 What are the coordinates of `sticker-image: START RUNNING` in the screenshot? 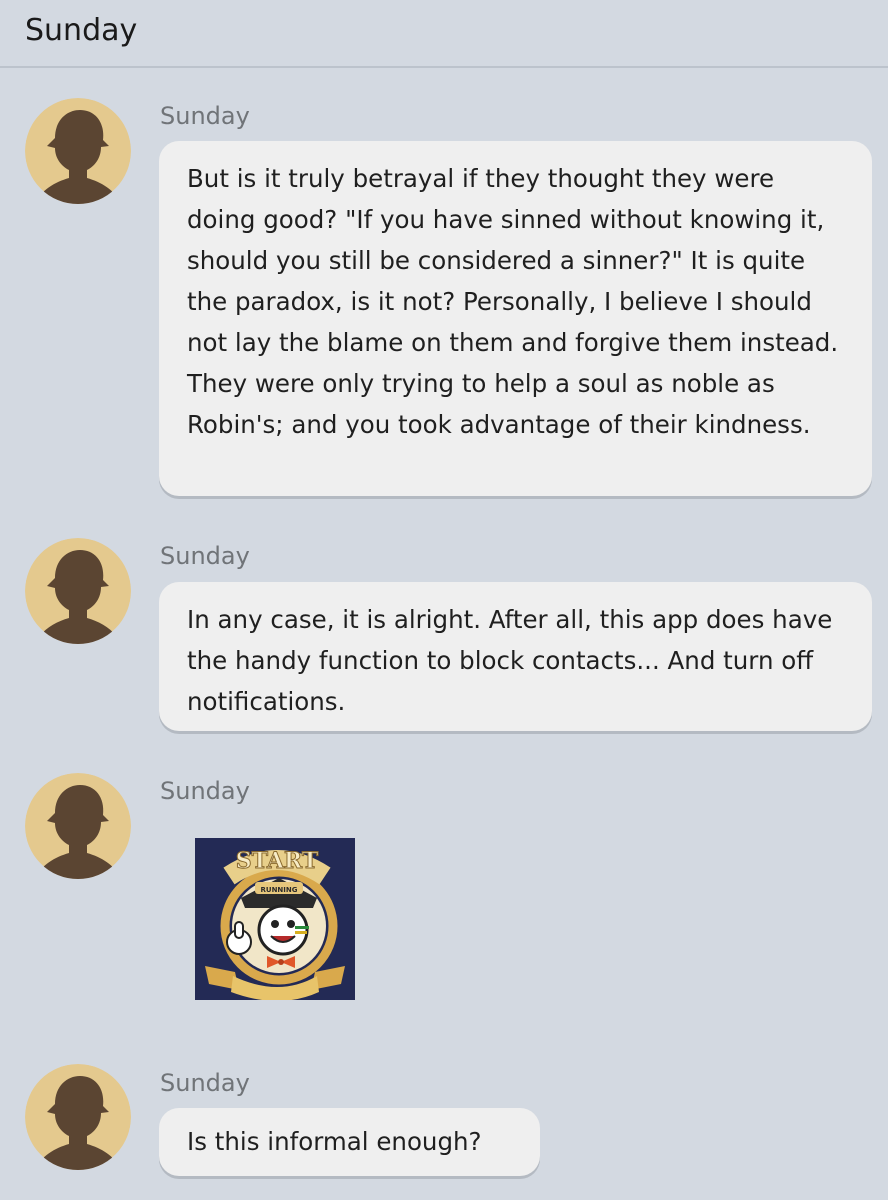 It's located at (275, 919).